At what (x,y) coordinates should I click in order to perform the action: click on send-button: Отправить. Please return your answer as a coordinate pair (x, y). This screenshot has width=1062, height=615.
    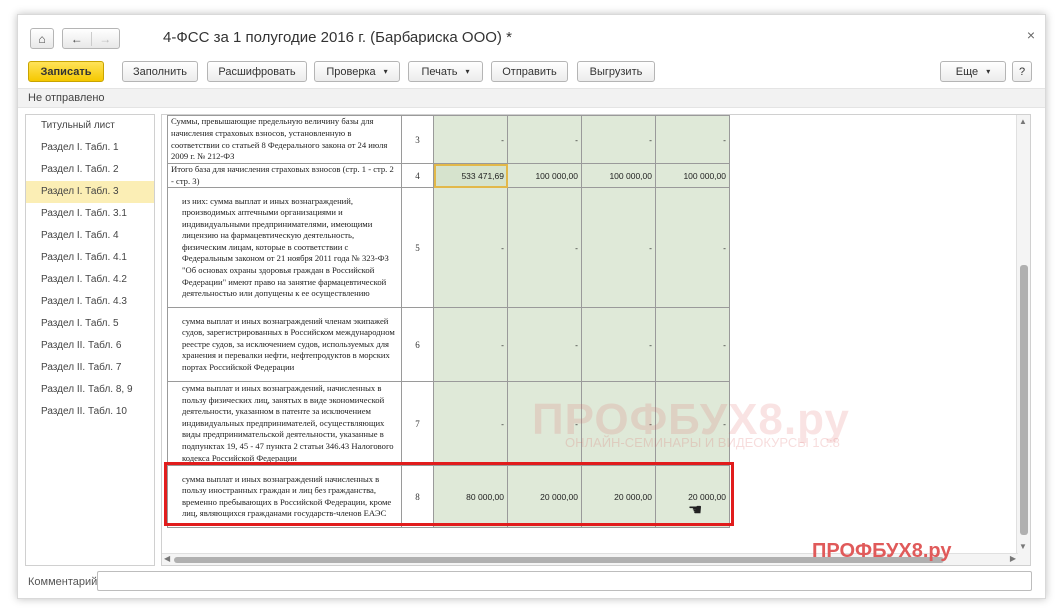
    Looking at the image, I should click on (529, 71).